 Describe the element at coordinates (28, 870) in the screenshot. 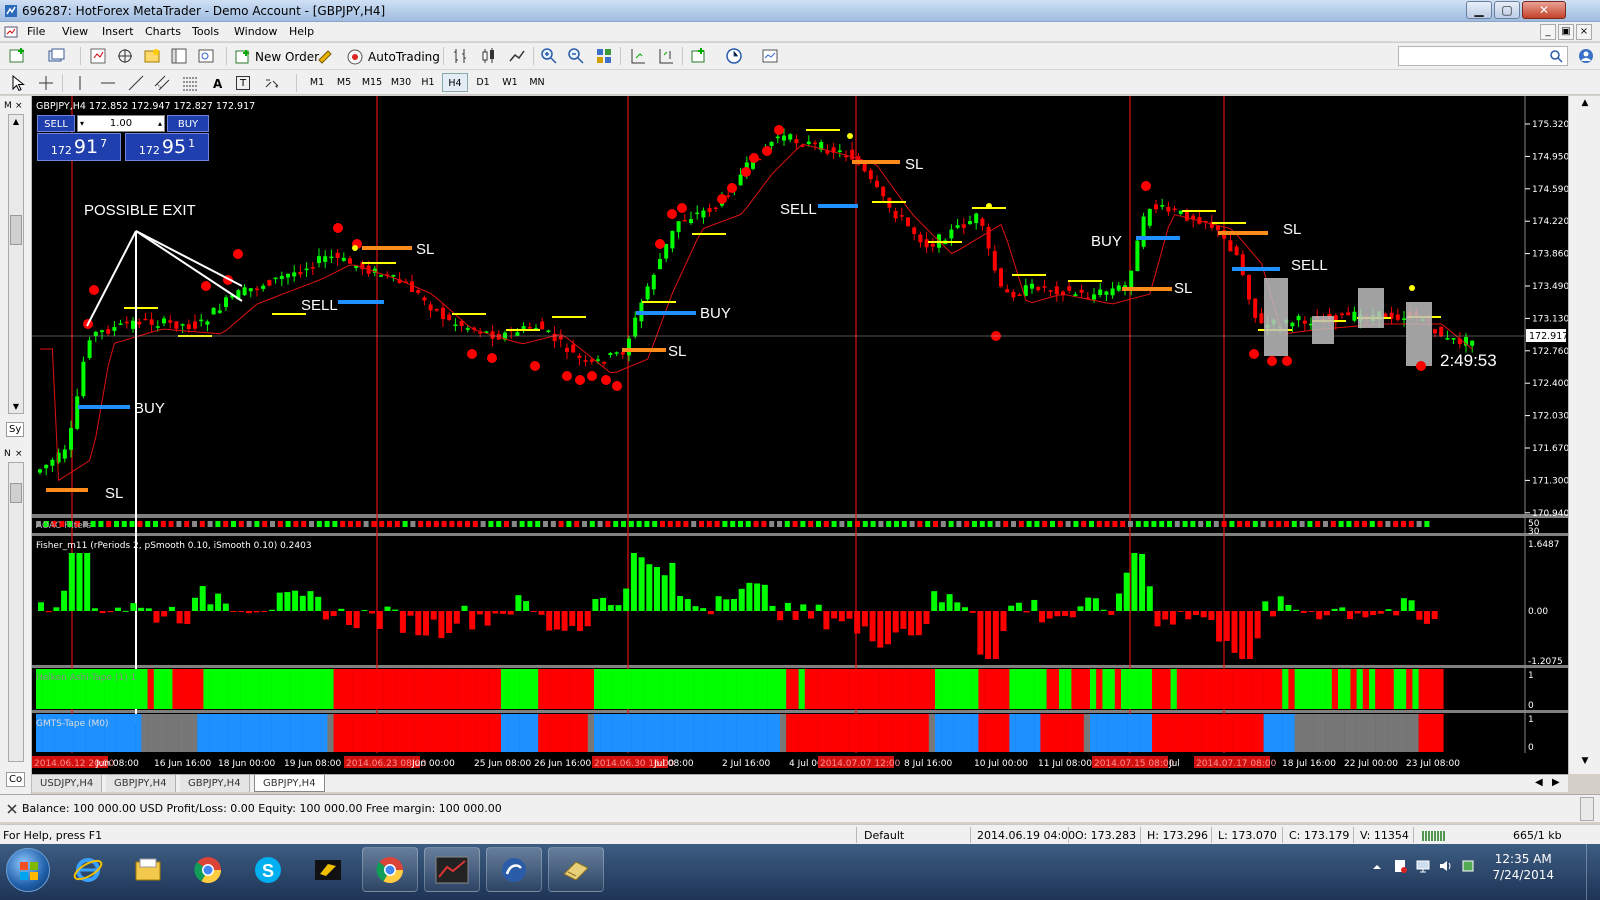

I see `start-button` at that location.